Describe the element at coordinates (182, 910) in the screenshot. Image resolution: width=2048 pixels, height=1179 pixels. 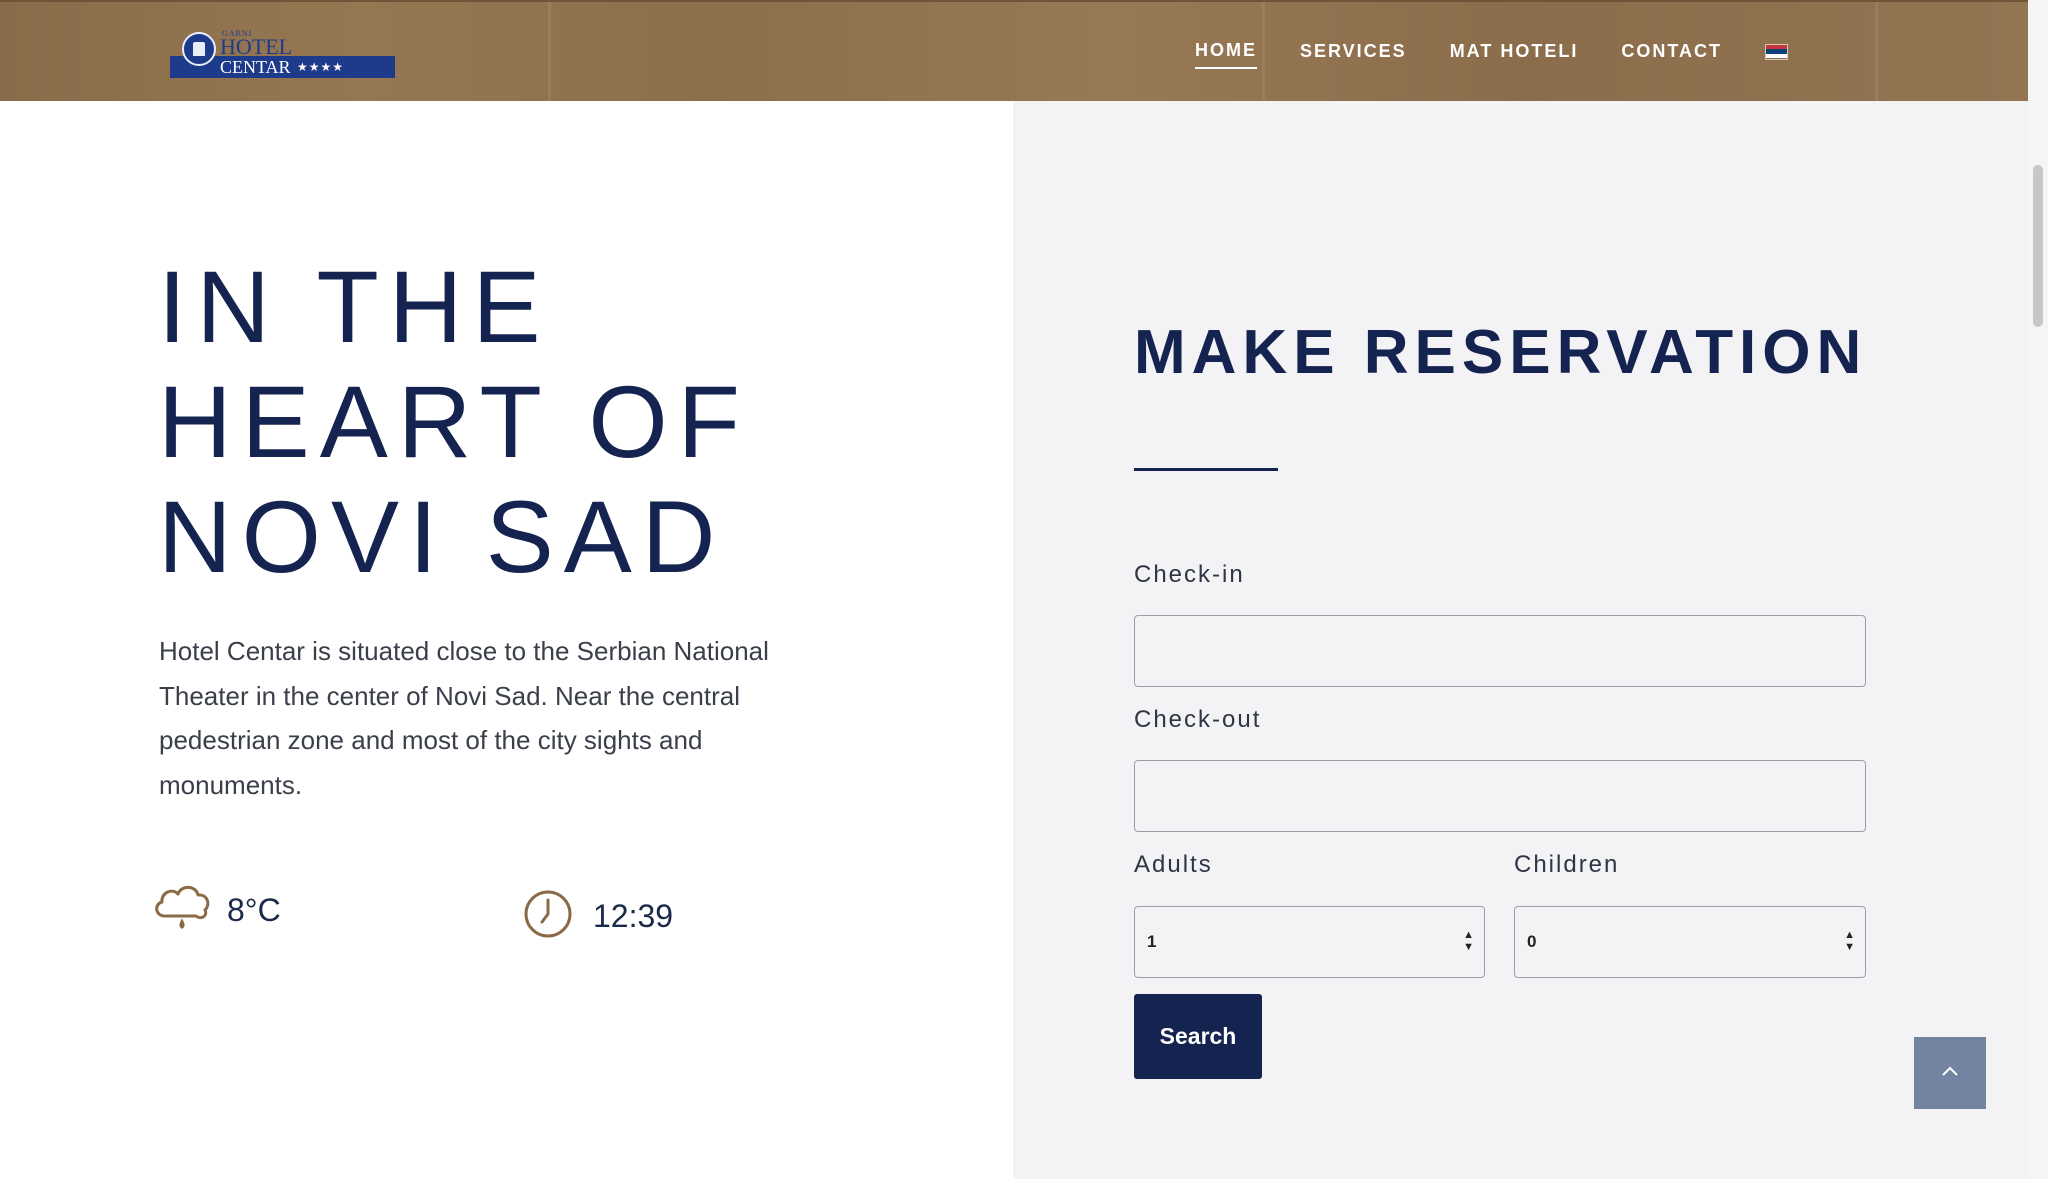
I see `cloud-rain-icon` at that location.